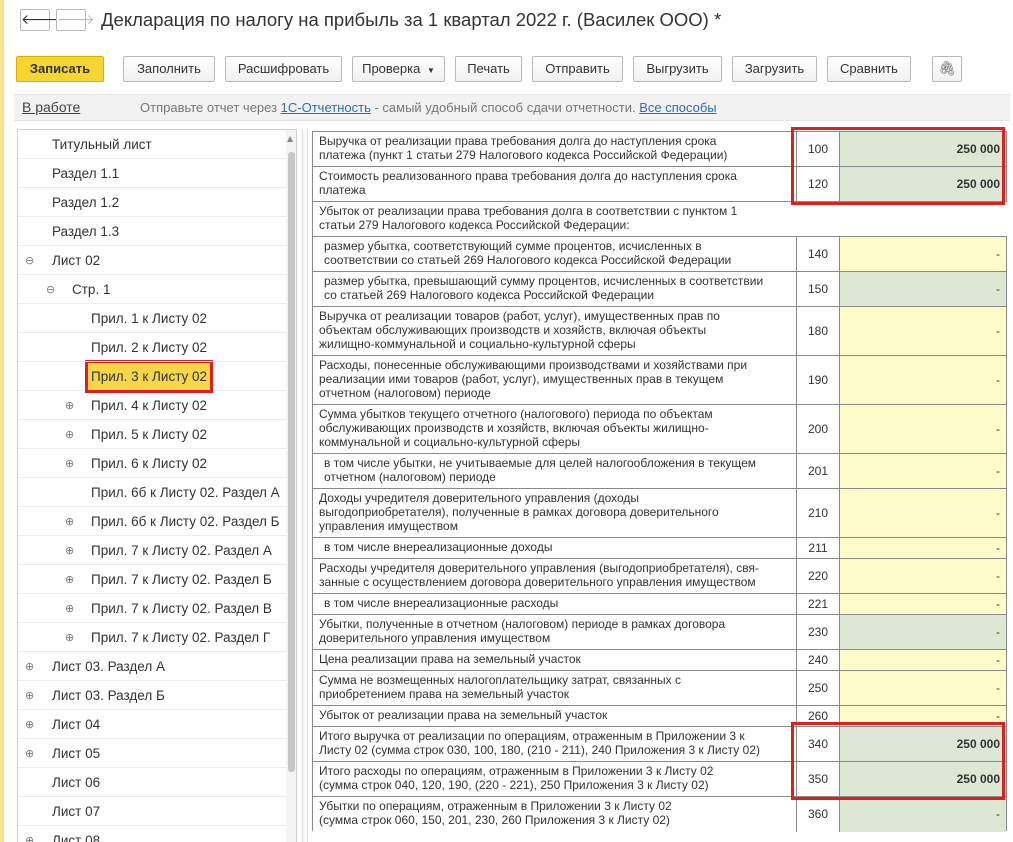 Image resolution: width=1013 pixels, height=842 pixels. What do you see at coordinates (152, 782) in the screenshot?
I see `tree-item: Лист 06` at bounding box center [152, 782].